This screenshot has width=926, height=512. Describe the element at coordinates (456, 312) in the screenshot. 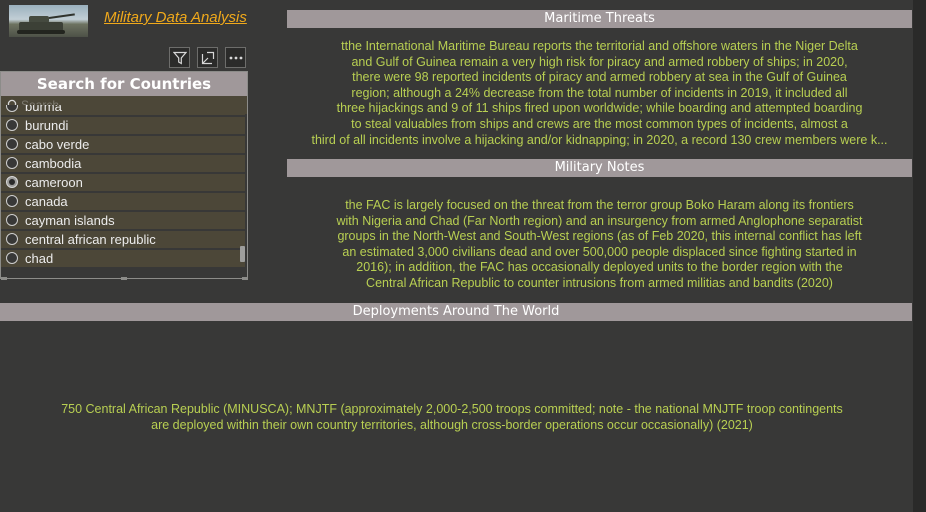

I see `deployments-header: Deployments Around The World` at that location.